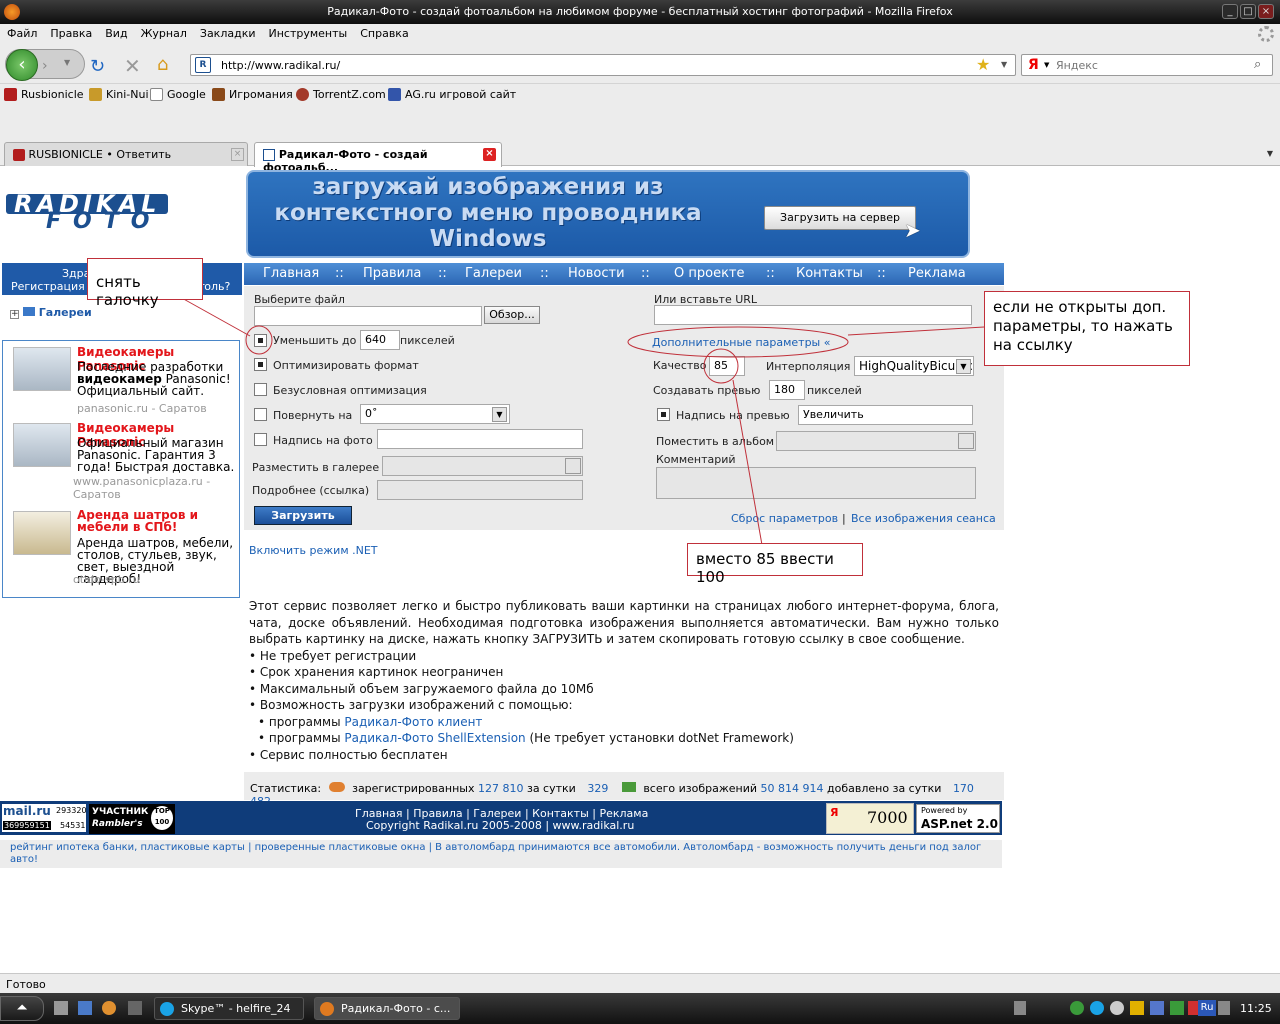 This screenshot has height=1024, width=1280. What do you see at coordinates (124, 212) in the screenshot?
I see `site-logo: RADIKAL FOTO` at bounding box center [124, 212].